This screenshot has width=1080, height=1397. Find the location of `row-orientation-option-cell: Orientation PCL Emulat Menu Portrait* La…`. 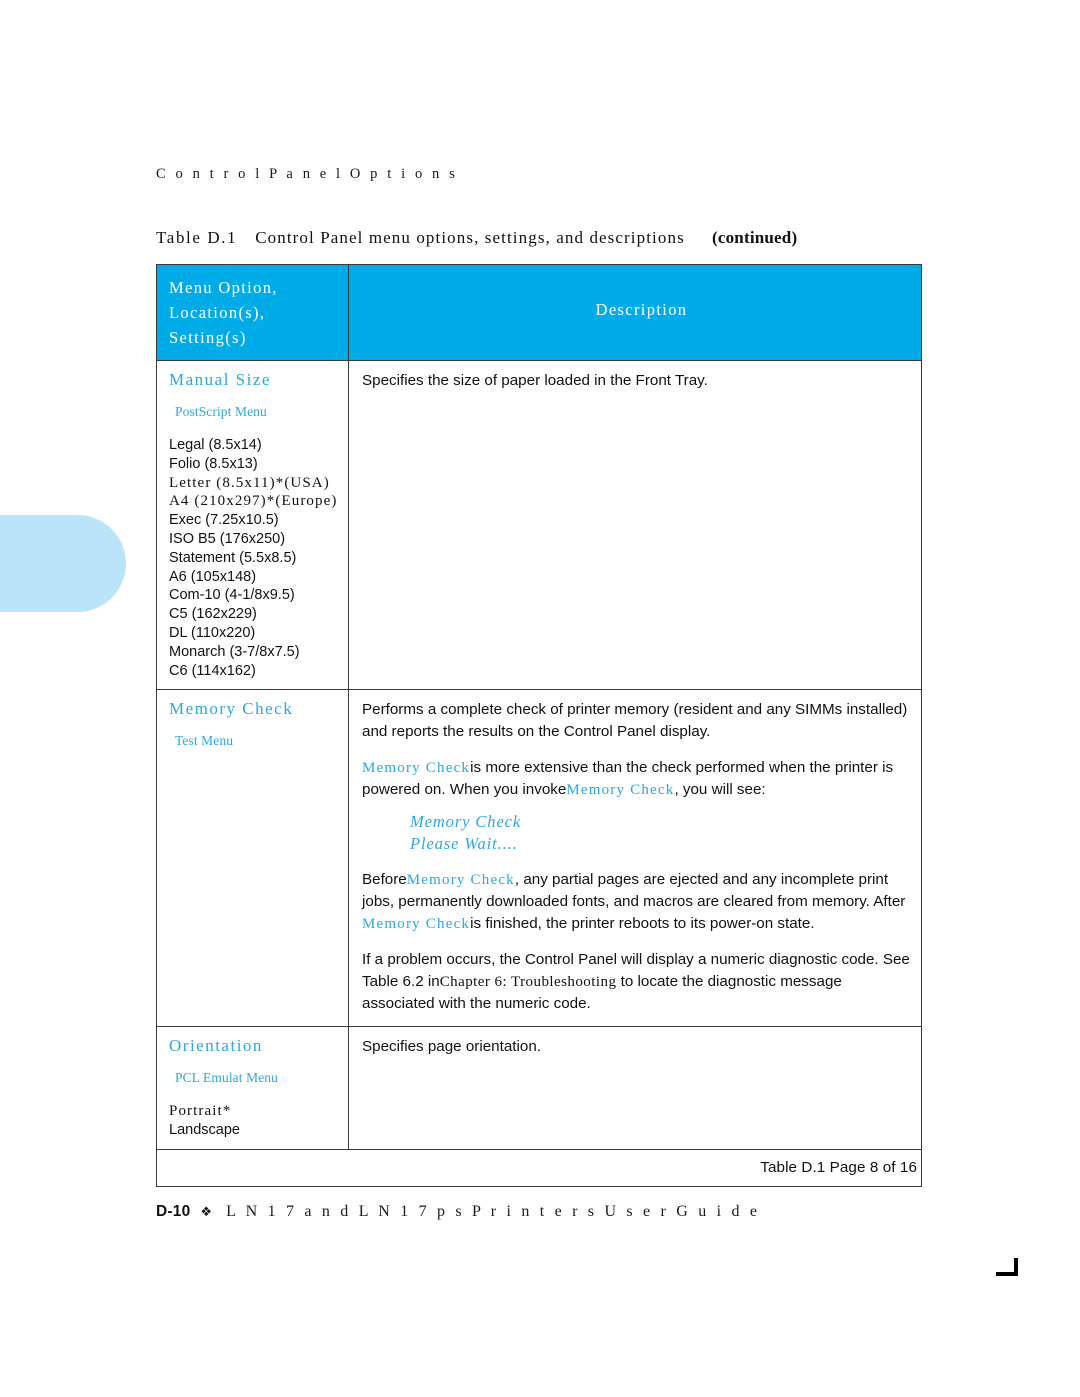

row-orientation-option-cell: Orientation PCL Emulat Menu Portrait* La… is located at coordinates (253, 1088).